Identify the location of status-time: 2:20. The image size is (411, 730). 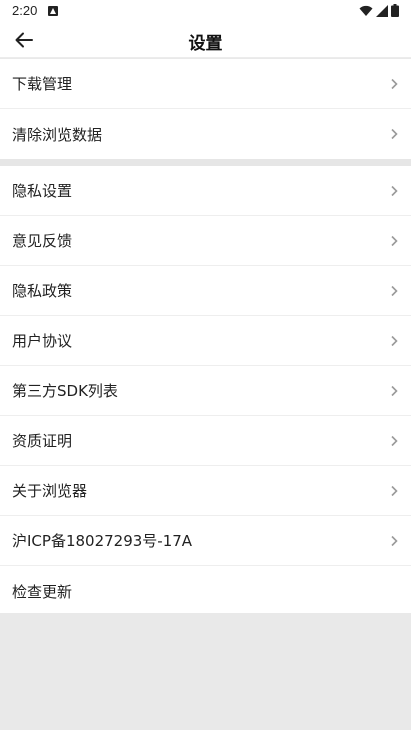
(25, 10).